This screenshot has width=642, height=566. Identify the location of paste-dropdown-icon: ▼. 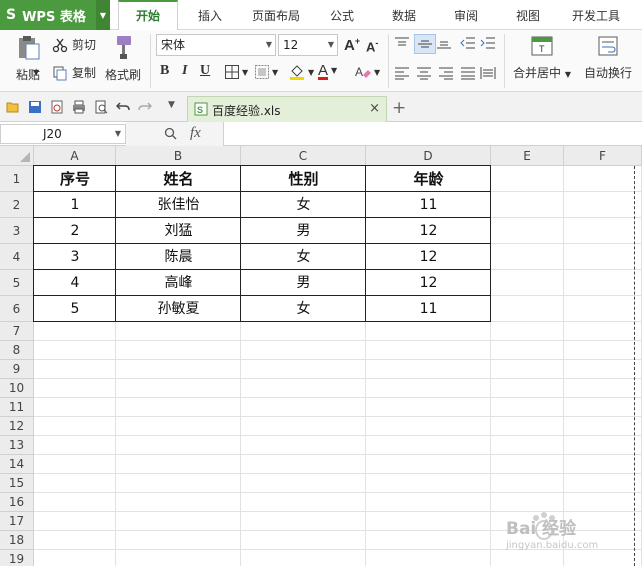
(36, 72).